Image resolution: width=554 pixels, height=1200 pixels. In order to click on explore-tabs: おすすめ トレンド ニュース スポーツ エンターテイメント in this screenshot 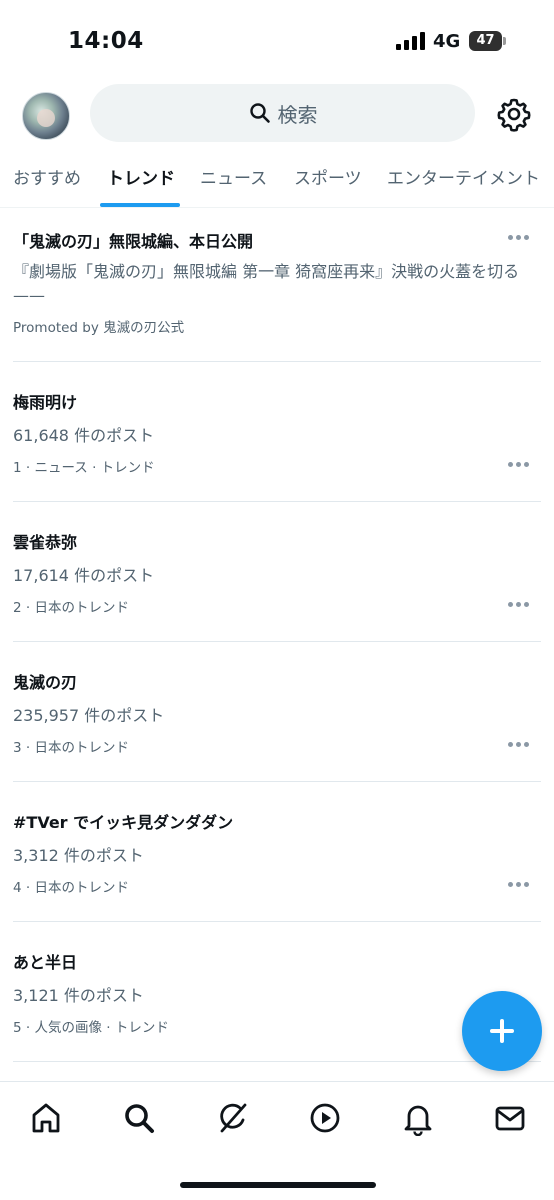, I will do `click(277, 177)`.